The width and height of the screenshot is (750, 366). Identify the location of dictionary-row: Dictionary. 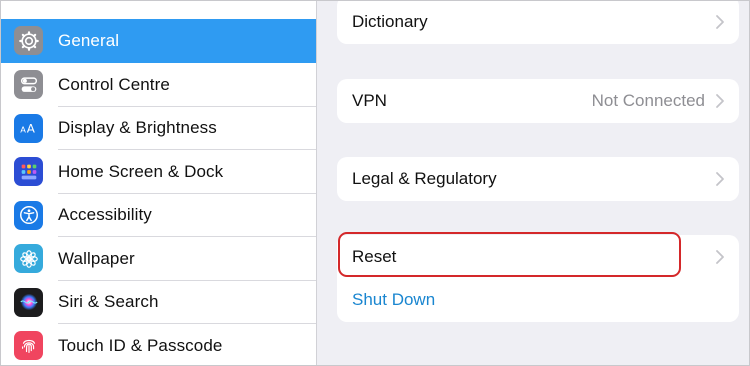
(538, 22).